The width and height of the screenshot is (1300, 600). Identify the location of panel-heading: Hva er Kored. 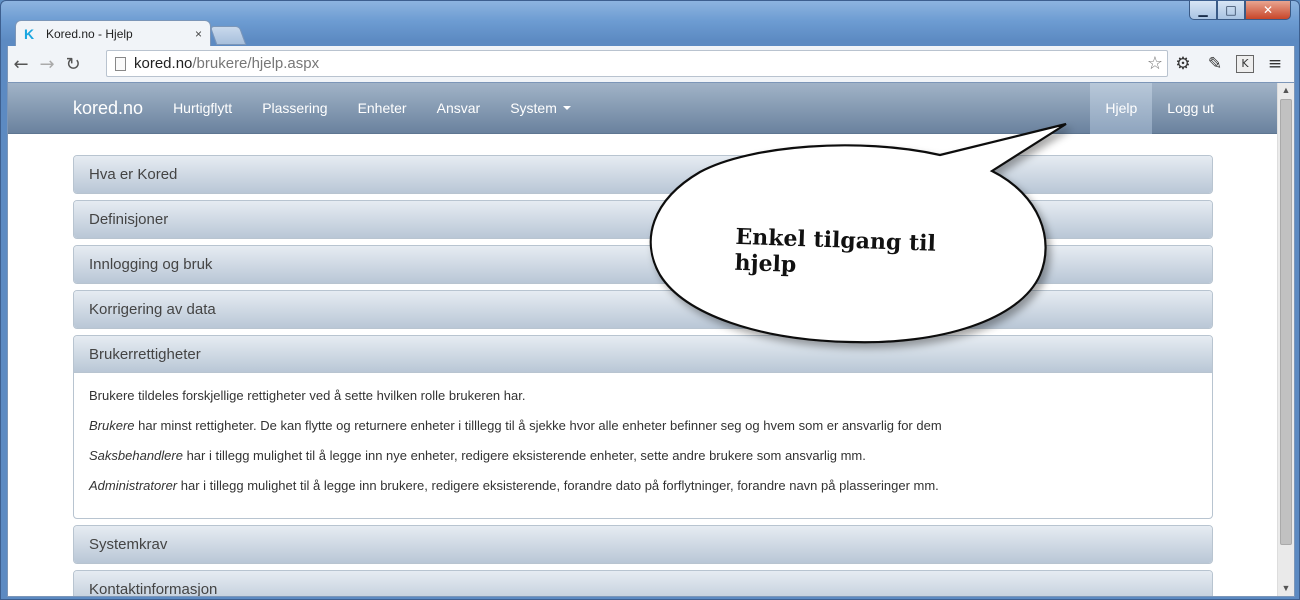
(643, 174).